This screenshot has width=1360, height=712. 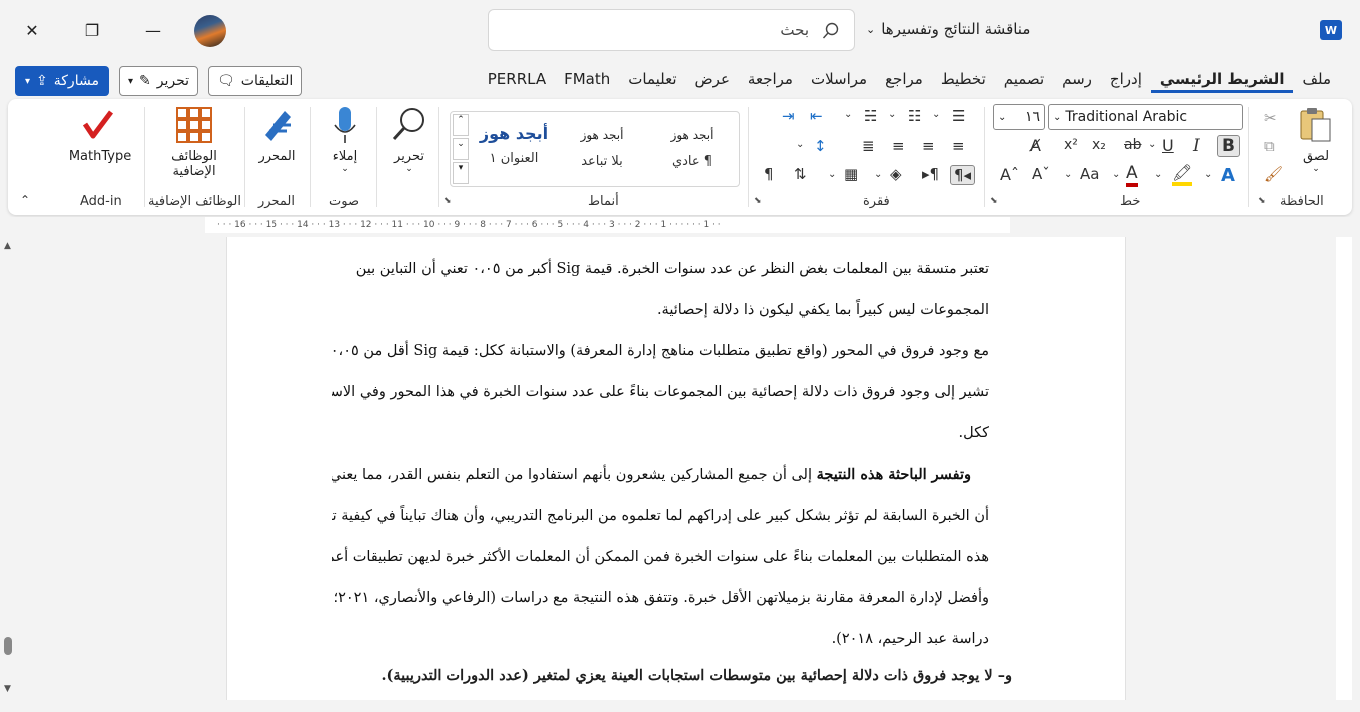 I want to click on numbering-icon: ☷, so click(x=914, y=116).